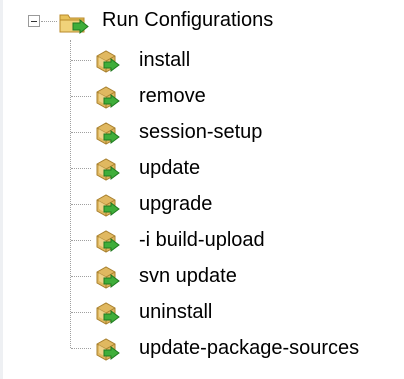  What do you see at coordinates (165, 60) in the screenshot?
I see `tree-node-label: install` at bounding box center [165, 60].